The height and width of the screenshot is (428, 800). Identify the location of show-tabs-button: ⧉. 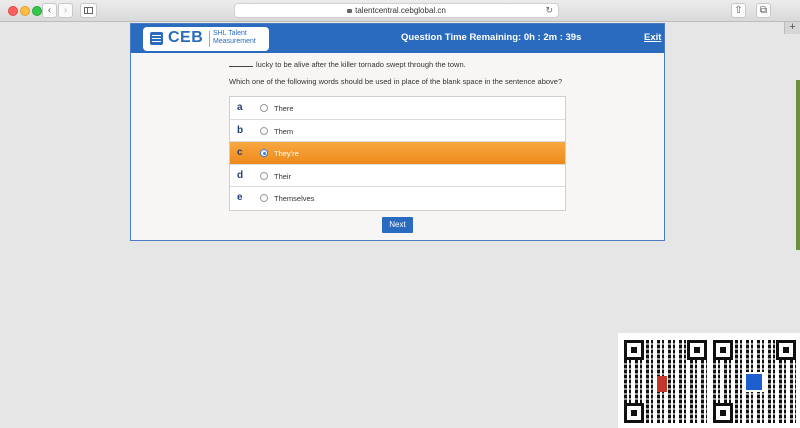
(763, 10).